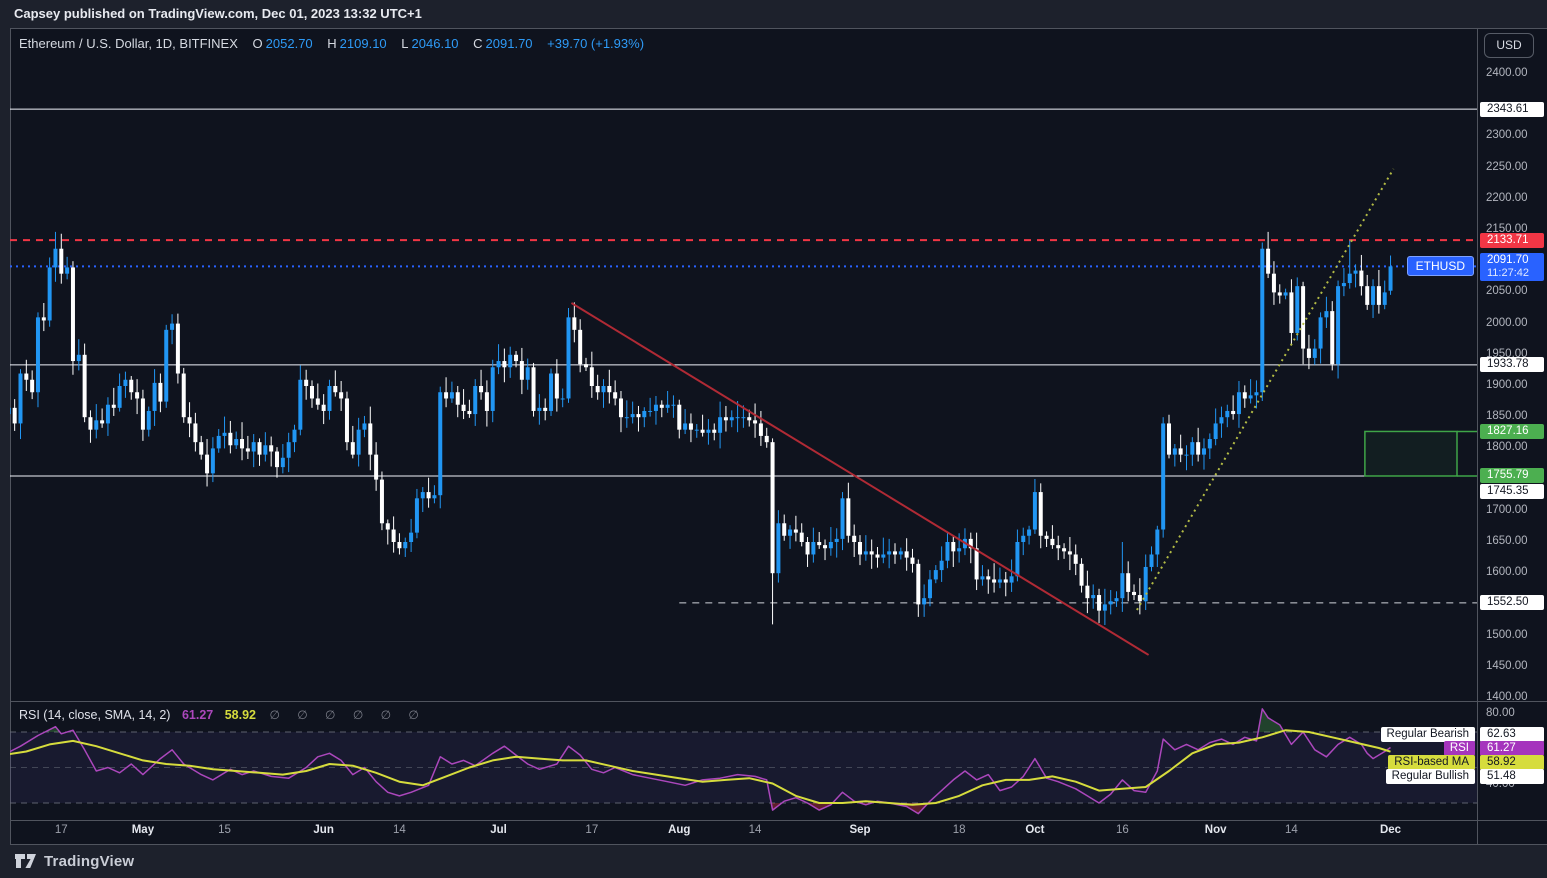 Image resolution: width=1547 pixels, height=878 pixels. Describe the element at coordinates (25, 861) in the screenshot. I see `tradingview-logo-icon` at that location.